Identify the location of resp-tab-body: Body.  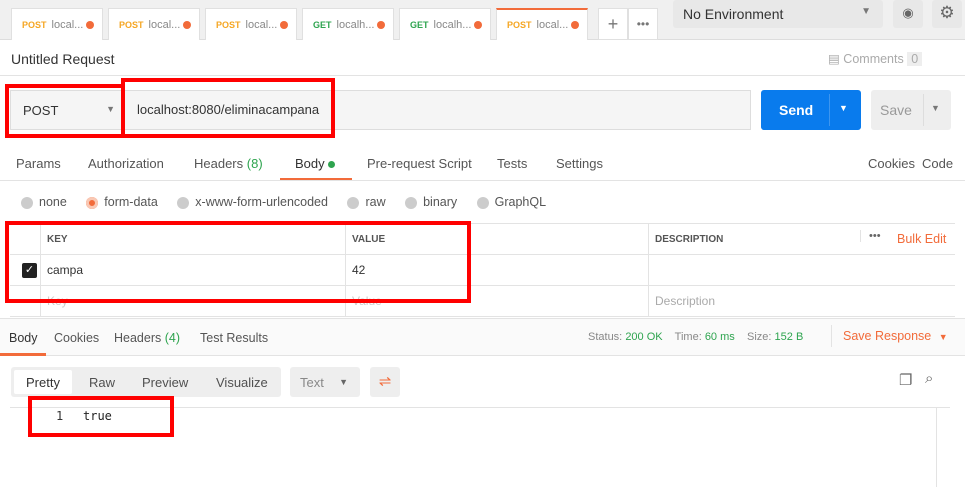
(23, 338).